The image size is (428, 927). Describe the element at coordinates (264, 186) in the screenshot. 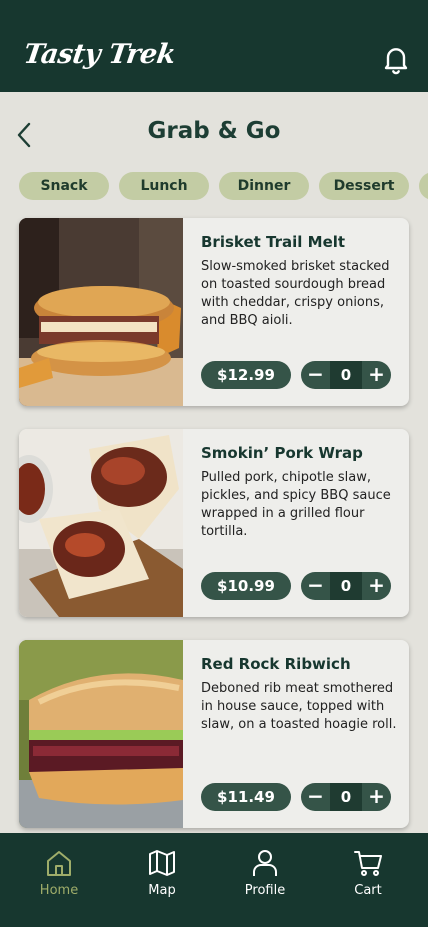

I see `chip-dinner: Dinner` at that location.